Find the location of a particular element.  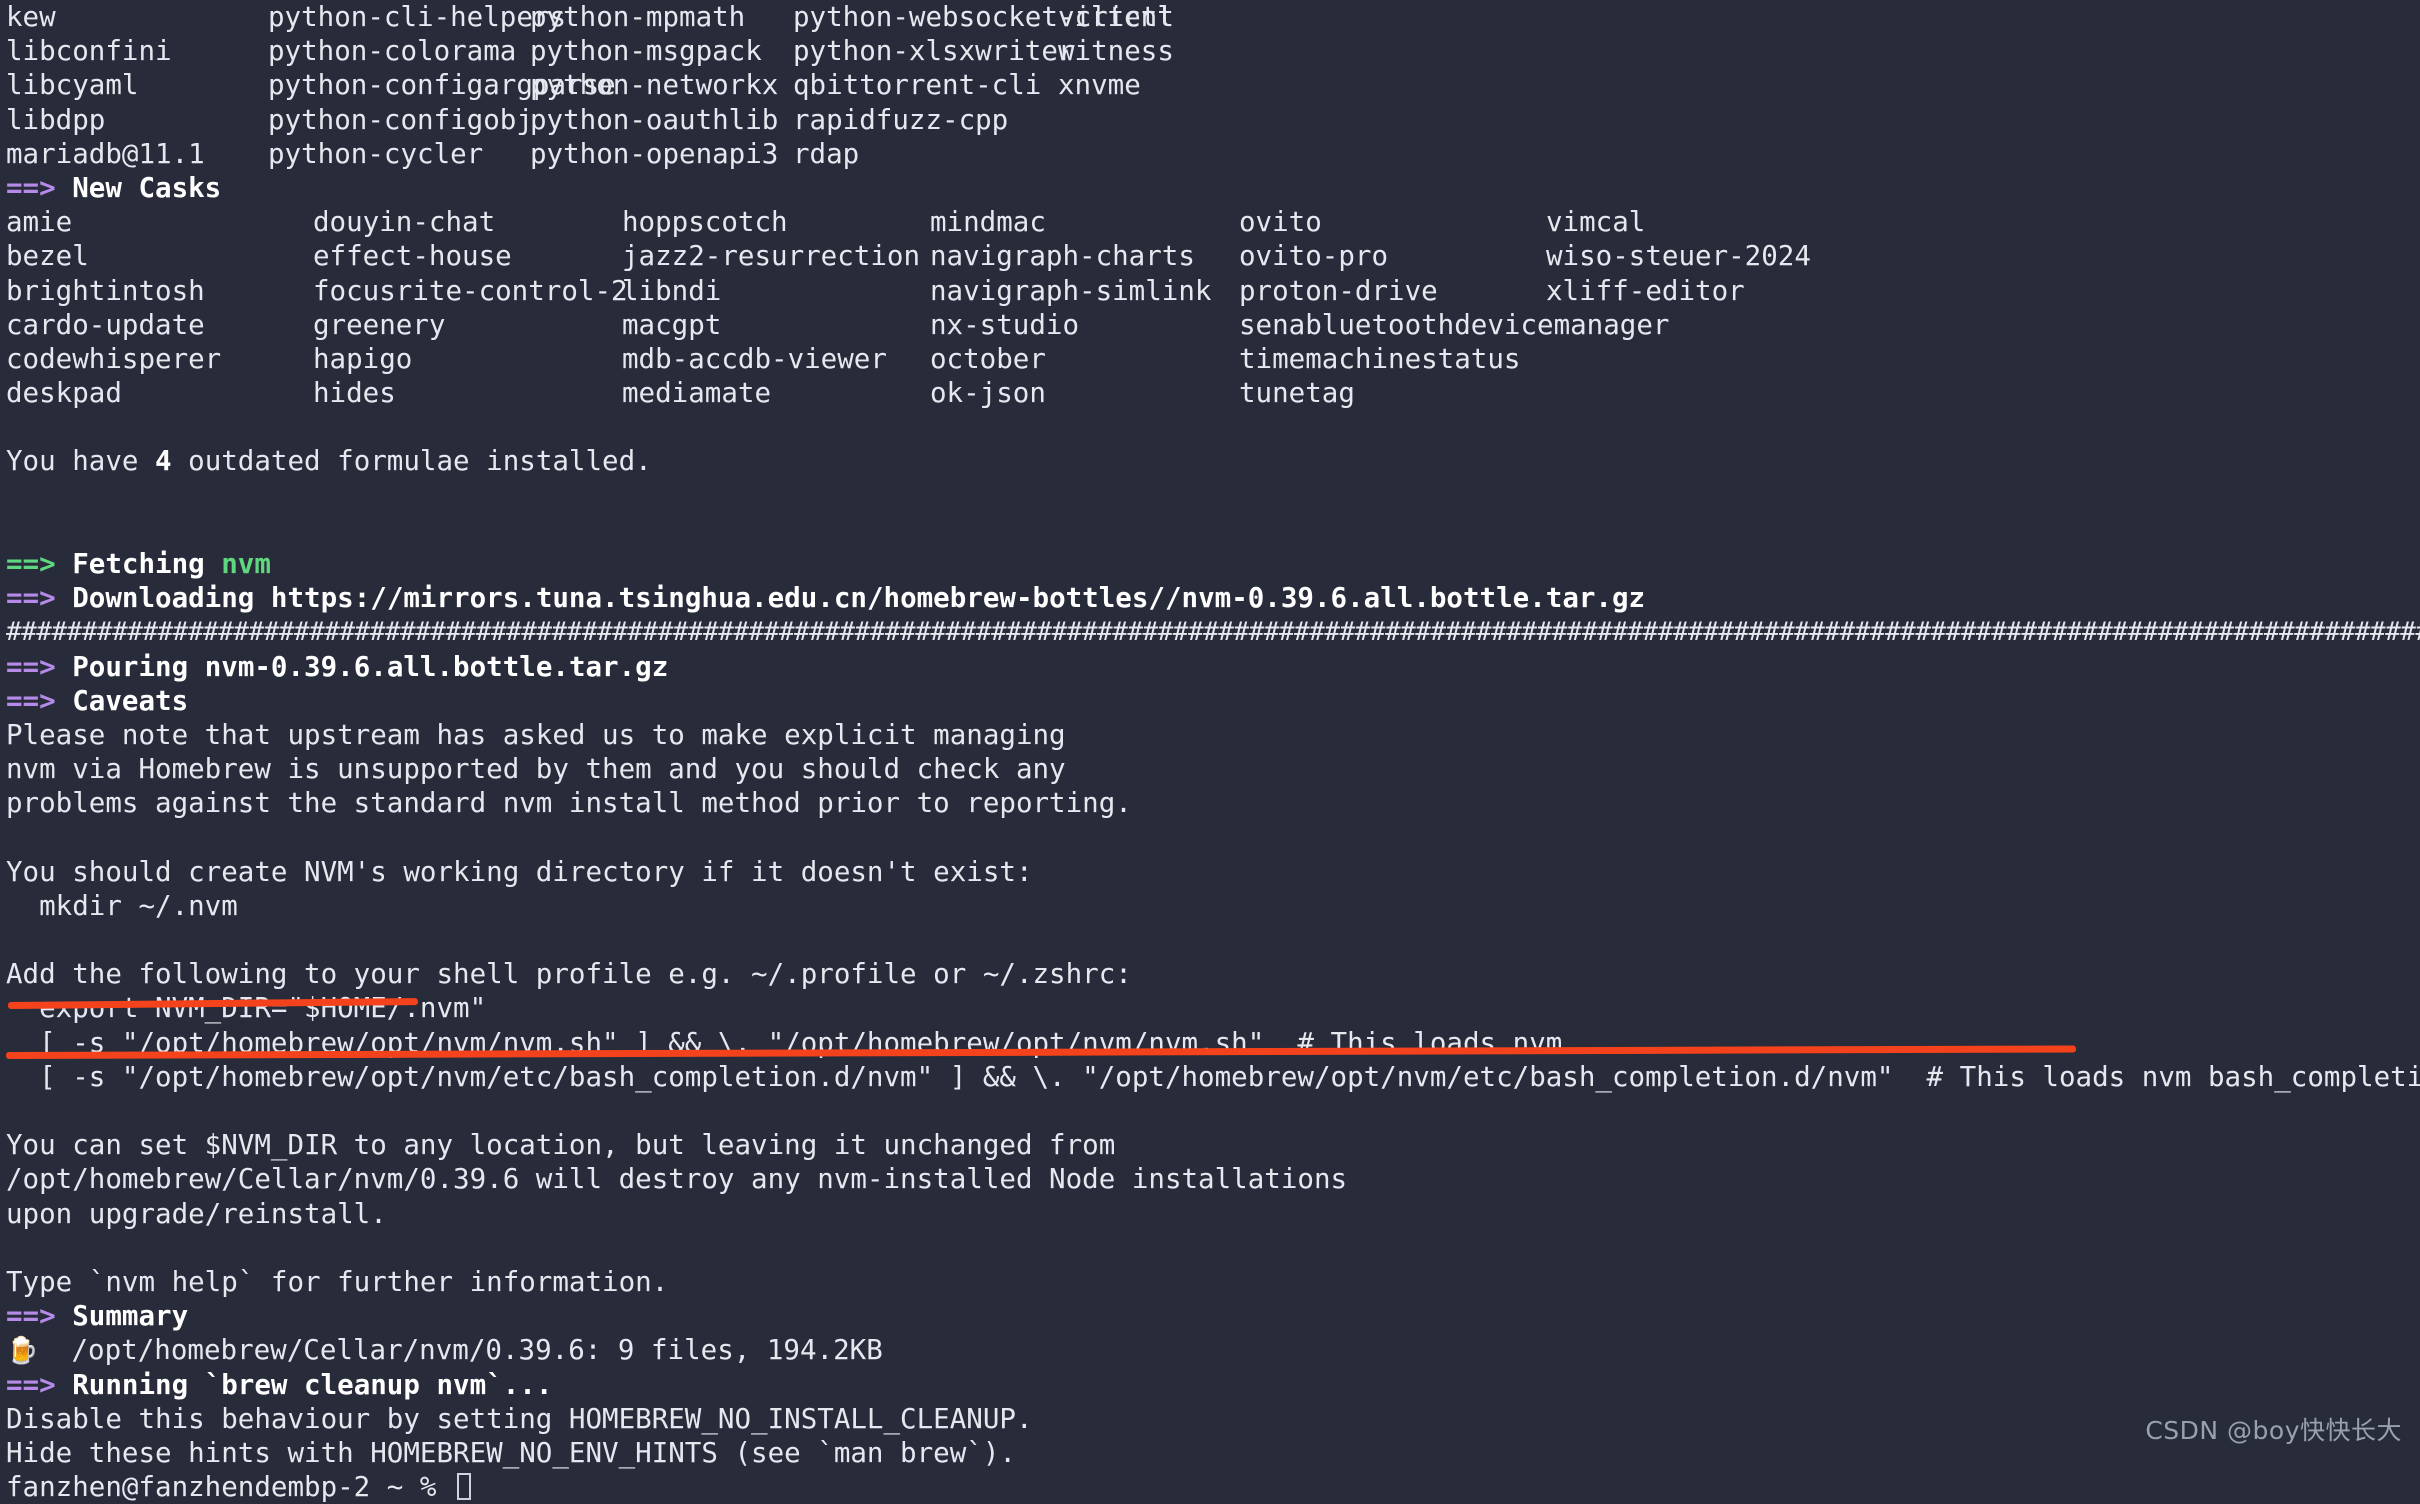

cask-name: effect-house is located at coordinates (412, 256).